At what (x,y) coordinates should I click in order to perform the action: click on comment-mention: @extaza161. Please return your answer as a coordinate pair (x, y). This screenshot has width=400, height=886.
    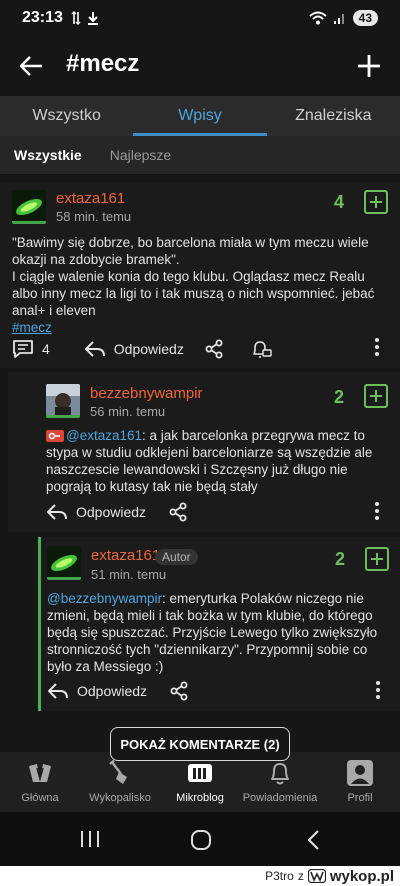
    Looking at the image, I should click on (104, 435).